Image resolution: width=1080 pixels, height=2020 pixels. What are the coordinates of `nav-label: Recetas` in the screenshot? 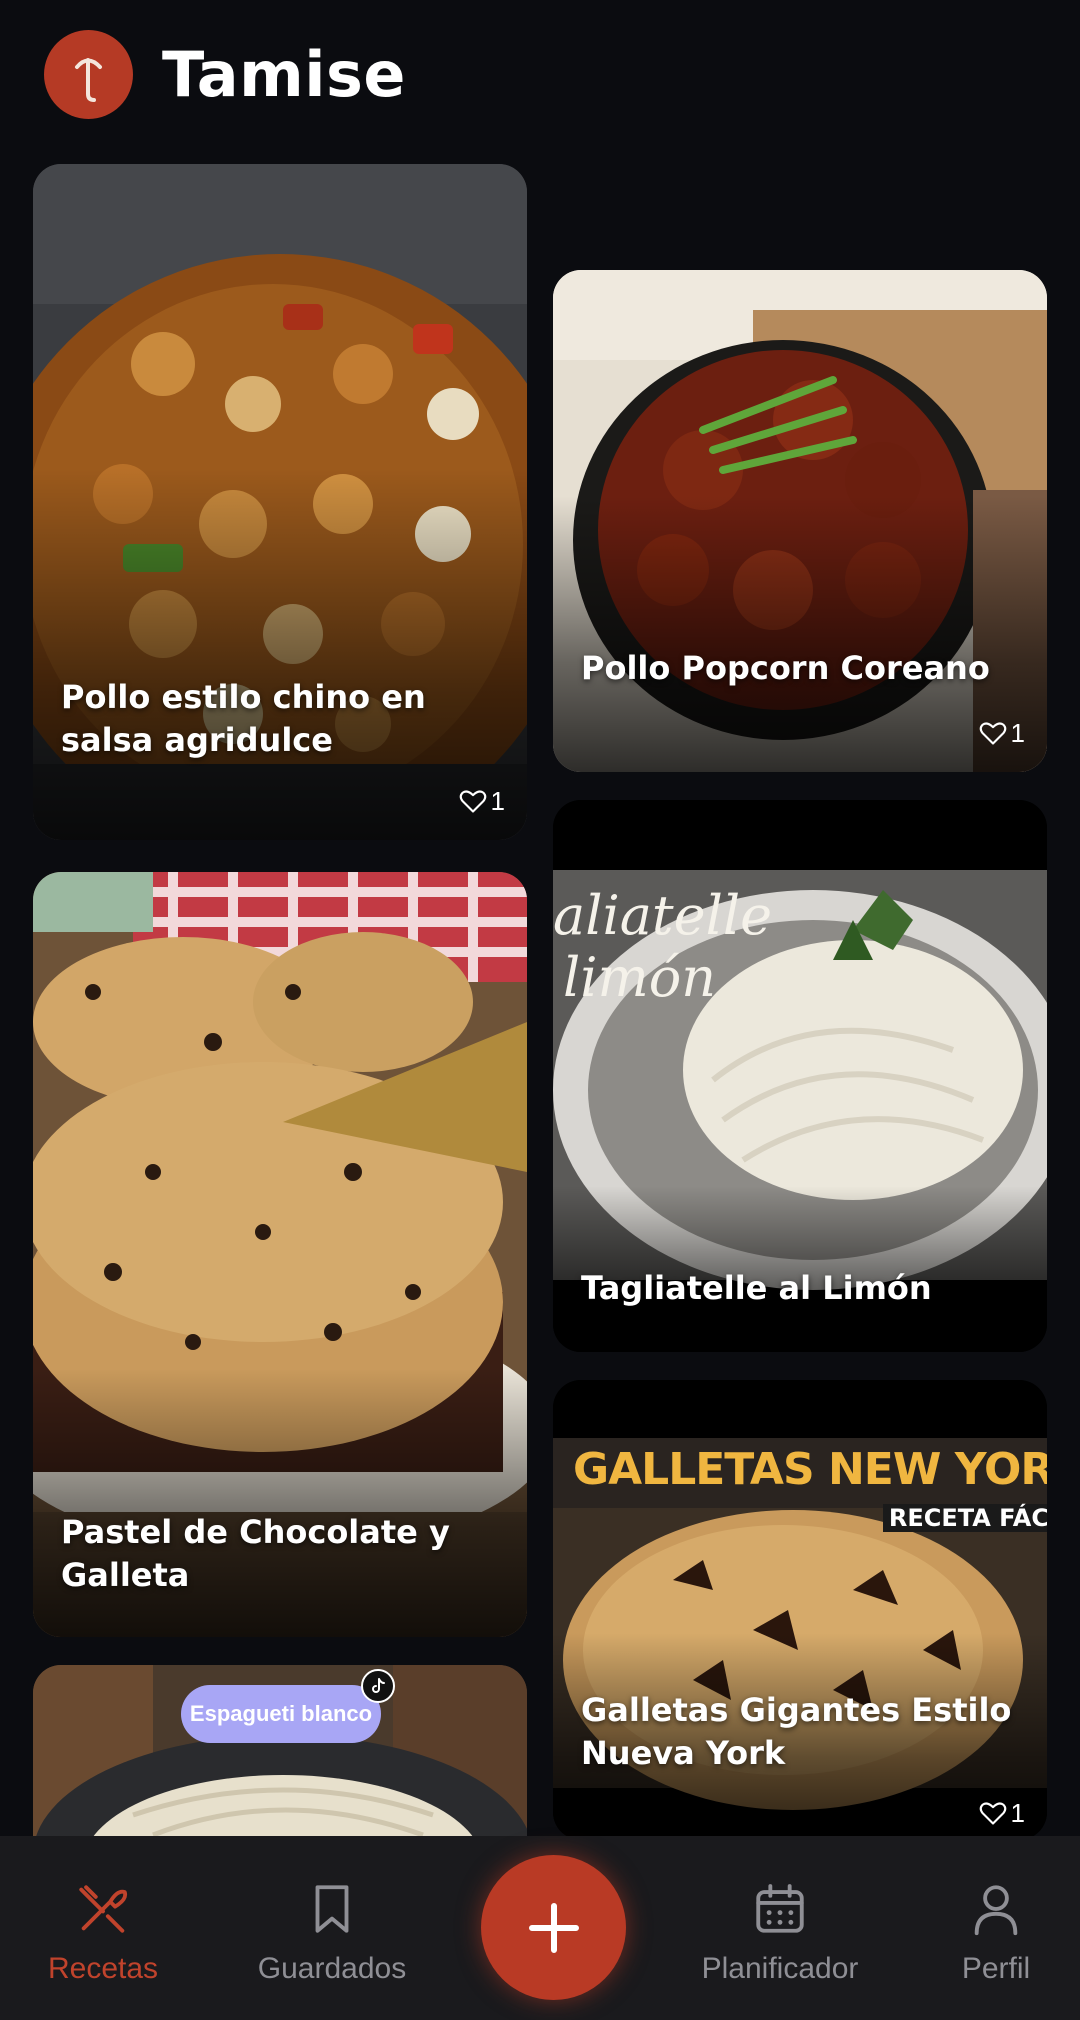 It's located at (103, 1968).